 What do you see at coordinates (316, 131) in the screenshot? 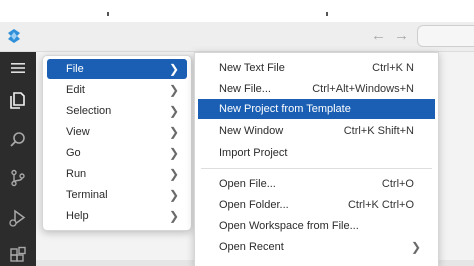
I see `menu-item-new-window: New Window Ctrl+K Shift+N` at bounding box center [316, 131].